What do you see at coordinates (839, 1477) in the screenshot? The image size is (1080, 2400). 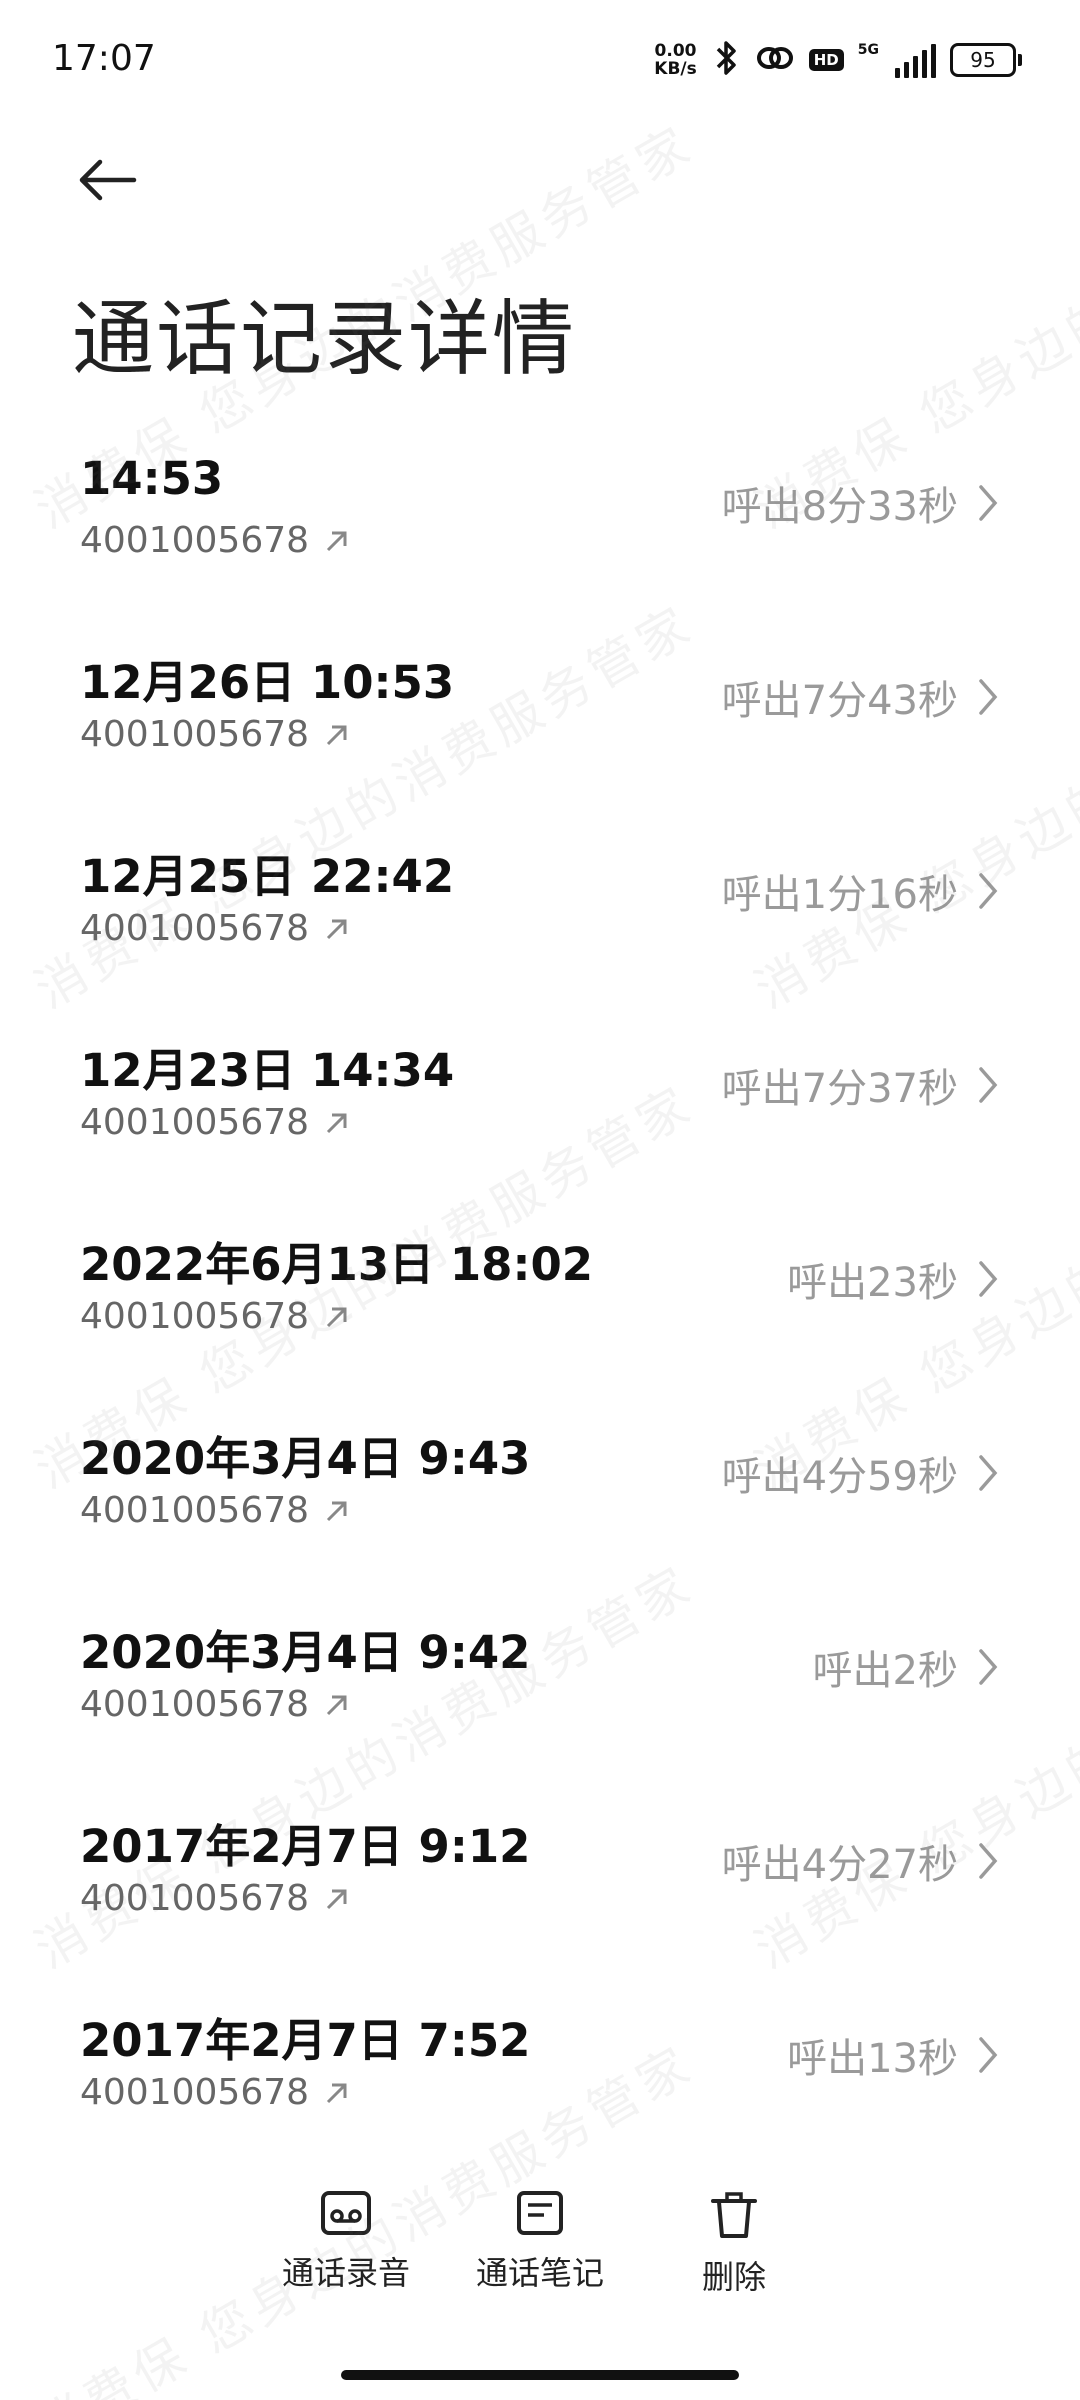 I see `call-duration: 呼出4分59秒` at bounding box center [839, 1477].